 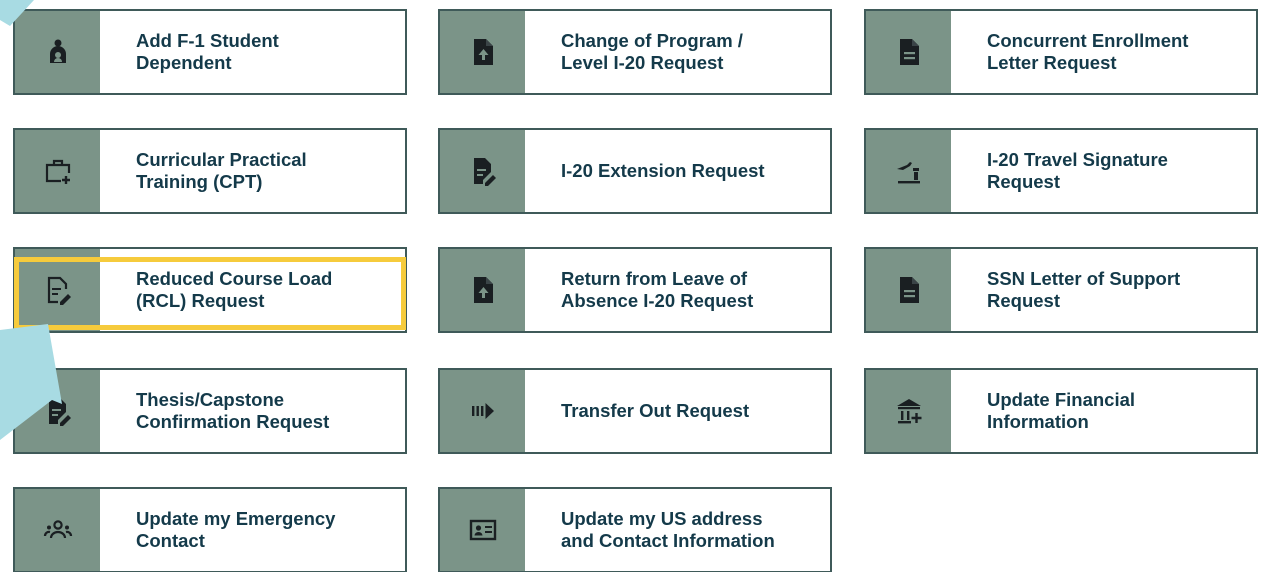 What do you see at coordinates (655, 410) in the screenshot?
I see `card-label: Transfer Out Request` at bounding box center [655, 410].